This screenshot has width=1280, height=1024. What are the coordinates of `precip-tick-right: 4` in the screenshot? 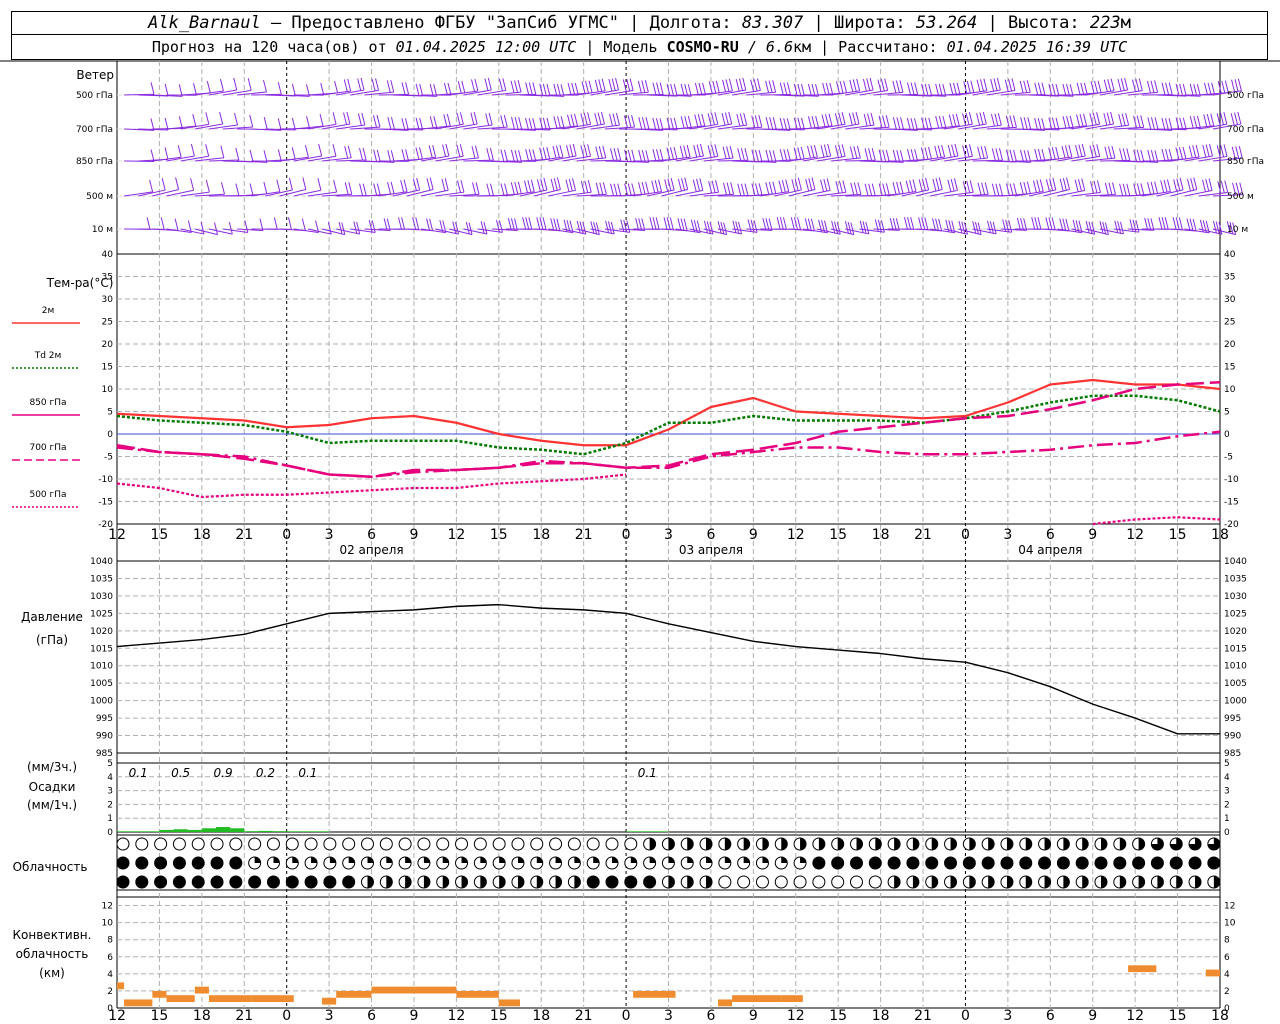 It's located at (1227, 778).